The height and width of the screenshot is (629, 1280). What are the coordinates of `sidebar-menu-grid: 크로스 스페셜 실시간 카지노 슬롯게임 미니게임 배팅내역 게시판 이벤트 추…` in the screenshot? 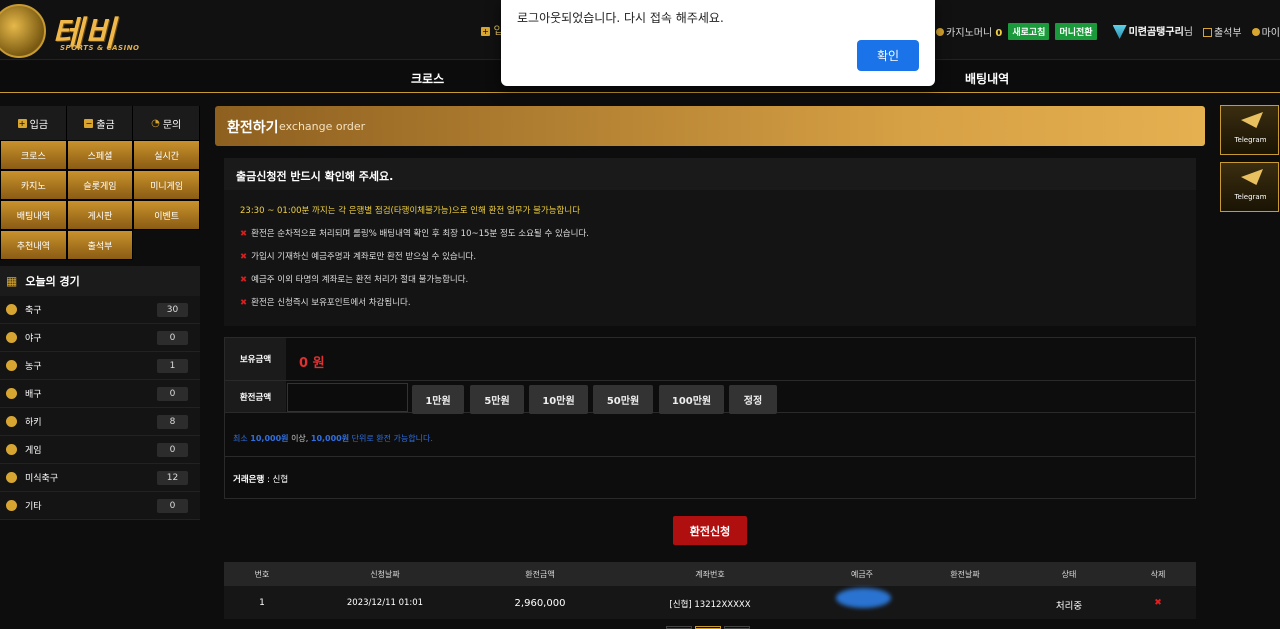 It's located at (100, 200).